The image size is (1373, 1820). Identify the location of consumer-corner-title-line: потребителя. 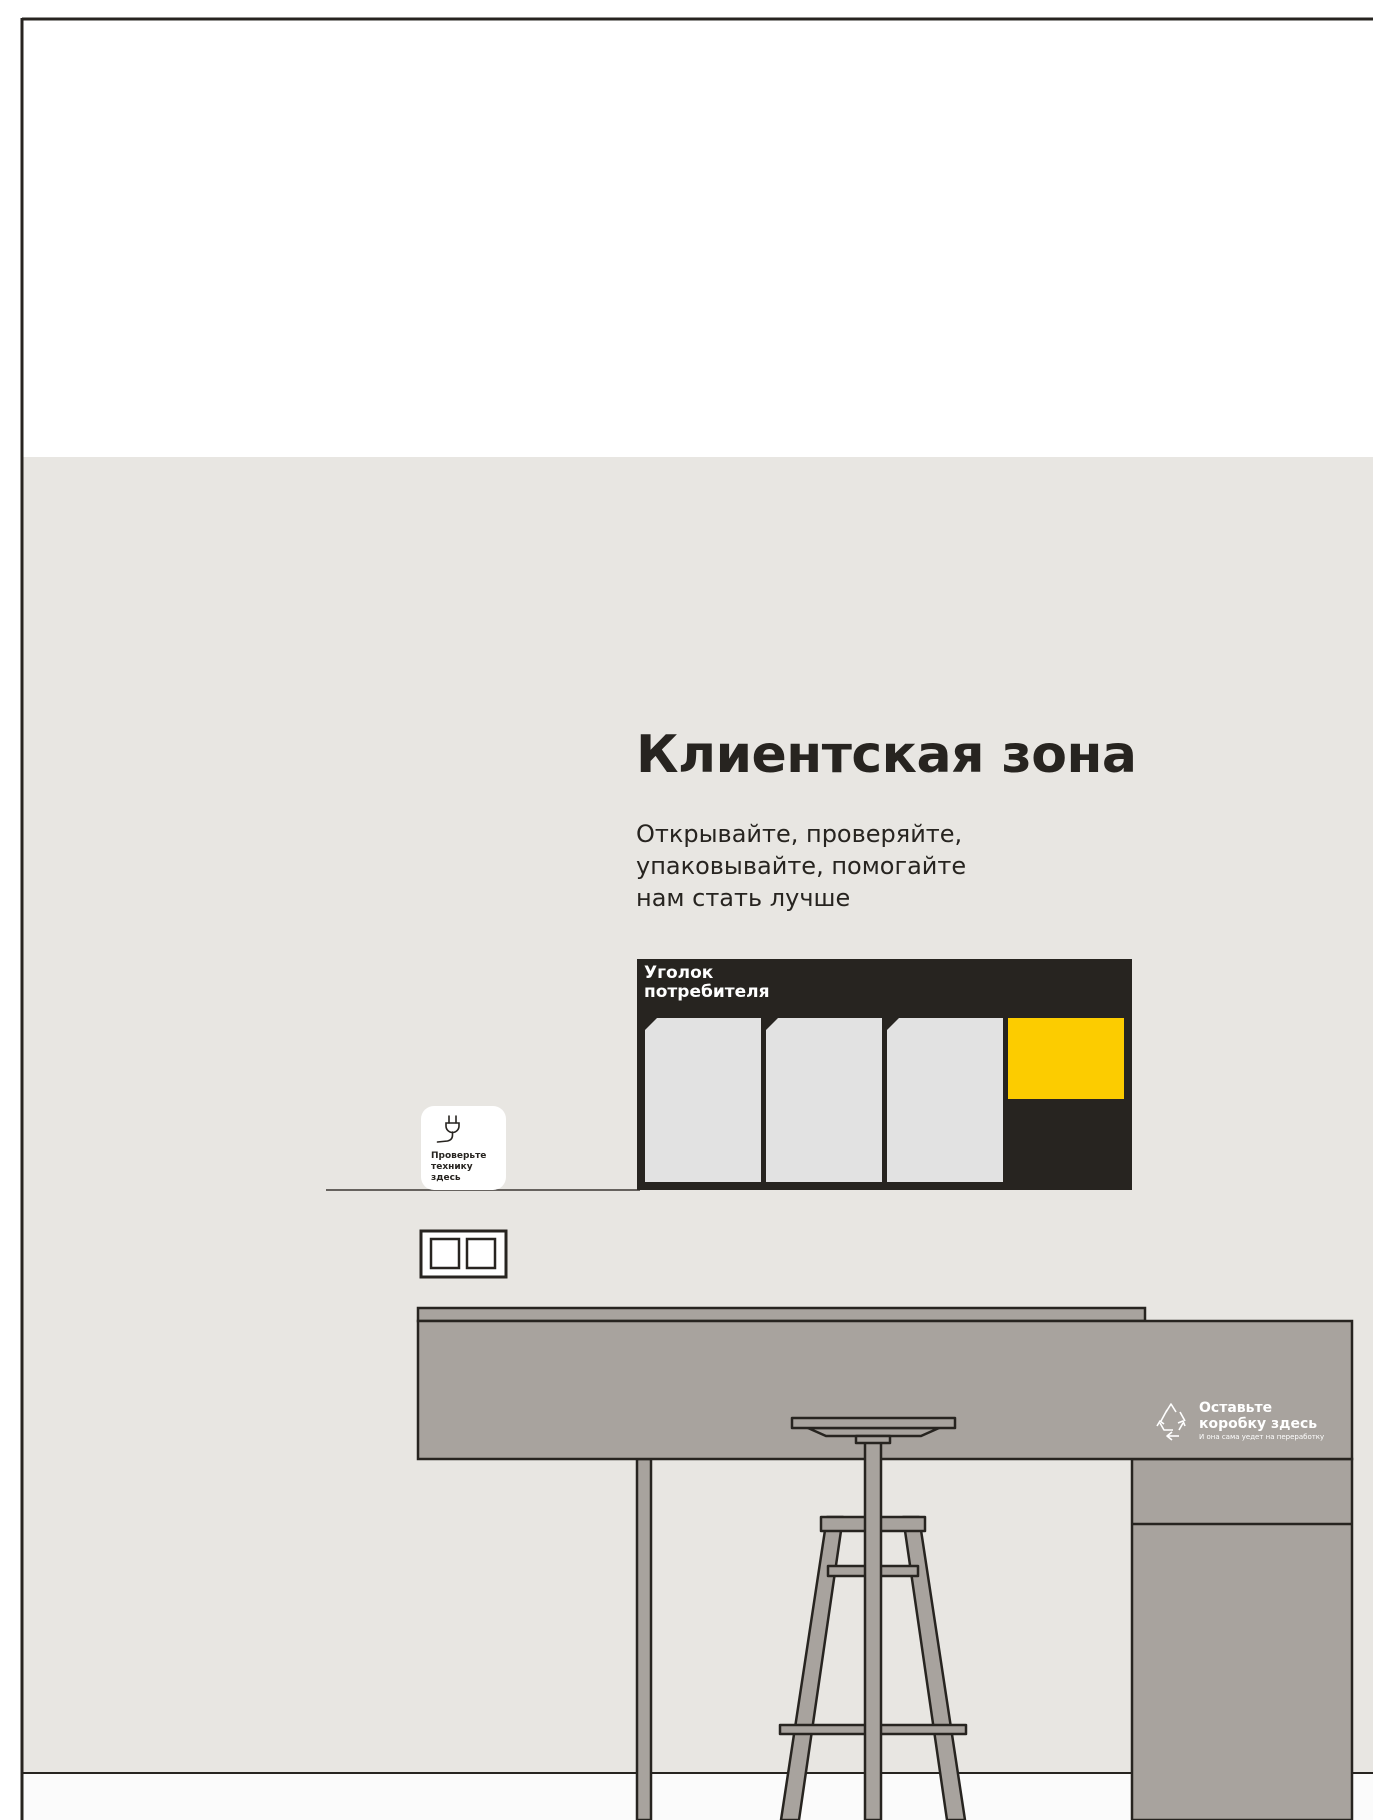
(707, 992).